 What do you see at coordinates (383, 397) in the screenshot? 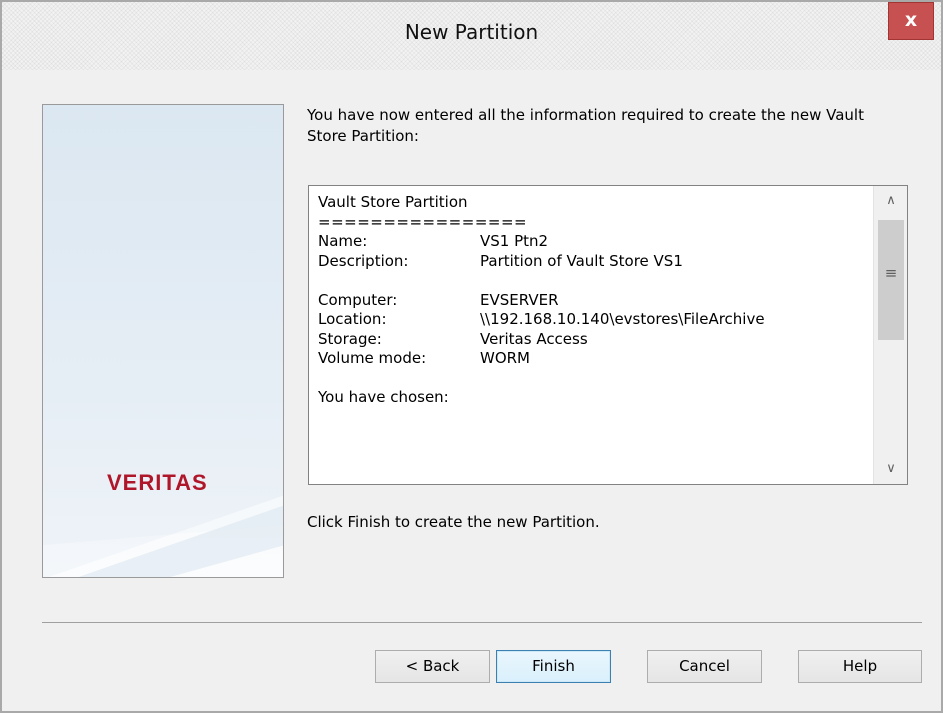
I see `chosen-text: You have chosen:` at bounding box center [383, 397].